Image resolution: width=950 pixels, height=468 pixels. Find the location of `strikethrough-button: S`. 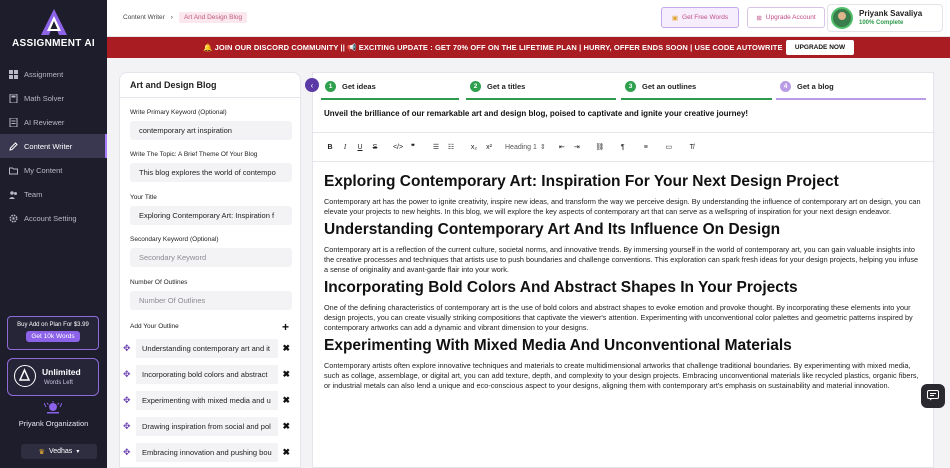

strikethrough-button: S is located at coordinates (375, 147).